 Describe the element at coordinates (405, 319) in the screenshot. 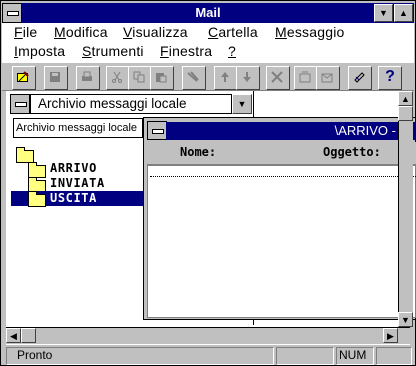

I see `scroll-down-button: ▼` at that location.